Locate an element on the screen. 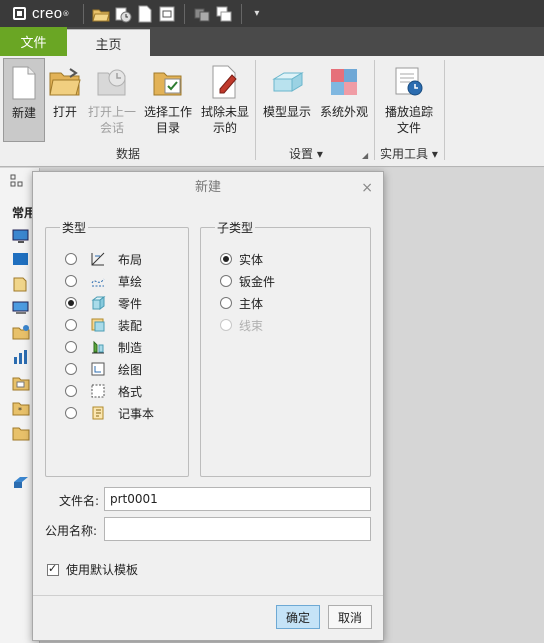  play-trail-file-button: 播放追踪 文件 is located at coordinates (409, 100).